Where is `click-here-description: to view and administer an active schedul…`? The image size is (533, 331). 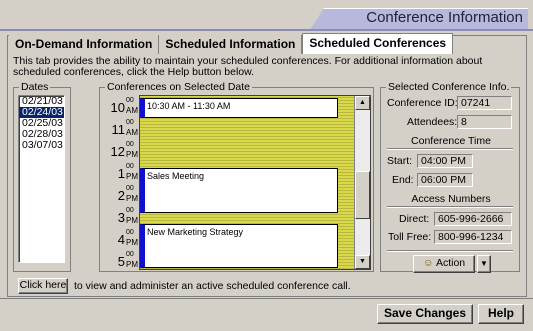 click-here-description: to view and administer an active schedul… is located at coordinates (212, 286).